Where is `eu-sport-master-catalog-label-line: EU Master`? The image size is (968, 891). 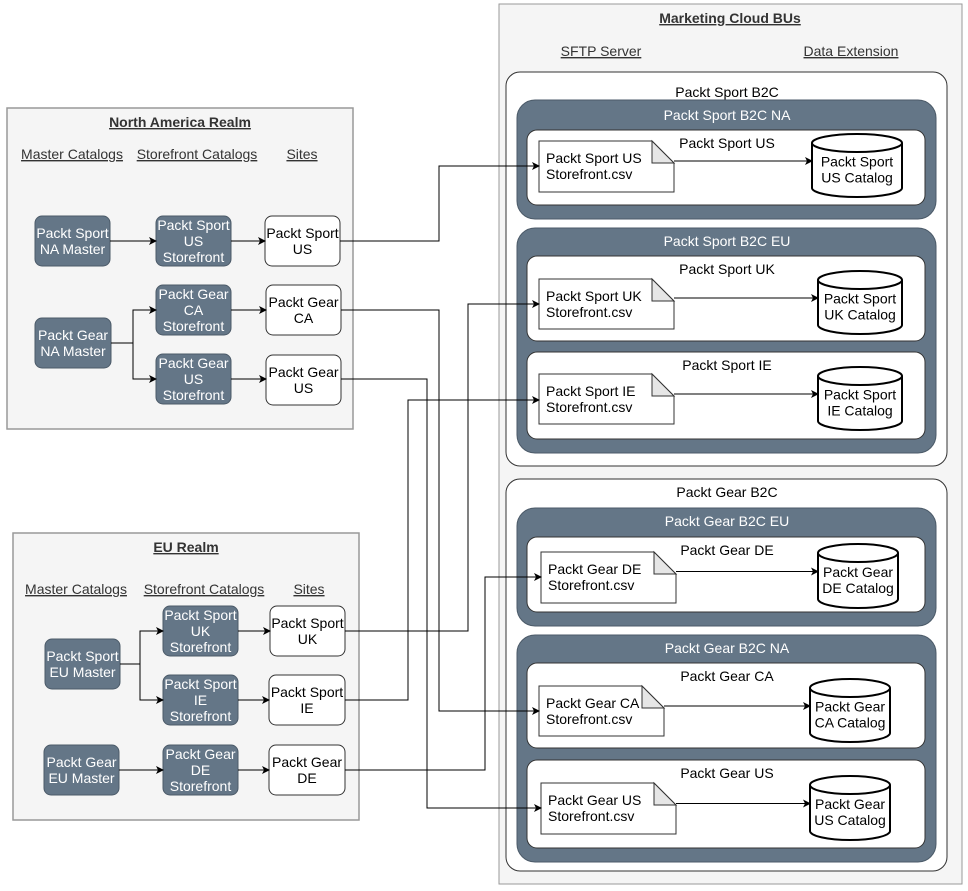
eu-sport-master-catalog-label-line: EU Master is located at coordinates (82, 672).